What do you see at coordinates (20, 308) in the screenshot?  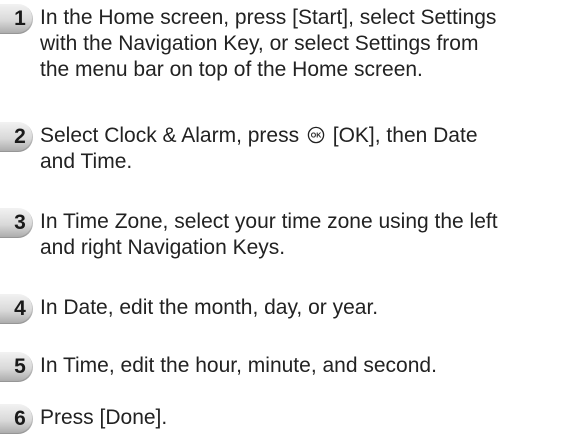 I see `step-number: 4` at bounding box center [20, 308].